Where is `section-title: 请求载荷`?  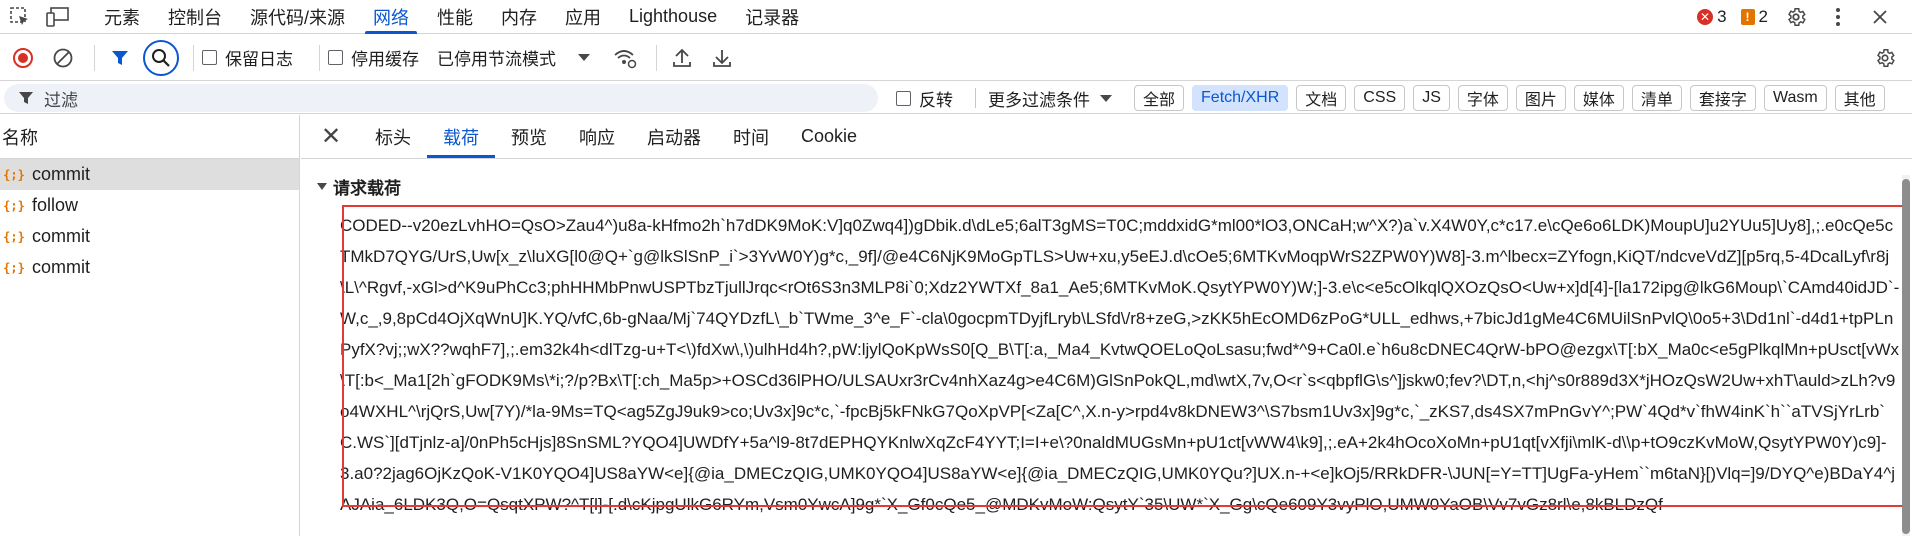
section-title: 请求载荷 is located at coordinates (367, 188).